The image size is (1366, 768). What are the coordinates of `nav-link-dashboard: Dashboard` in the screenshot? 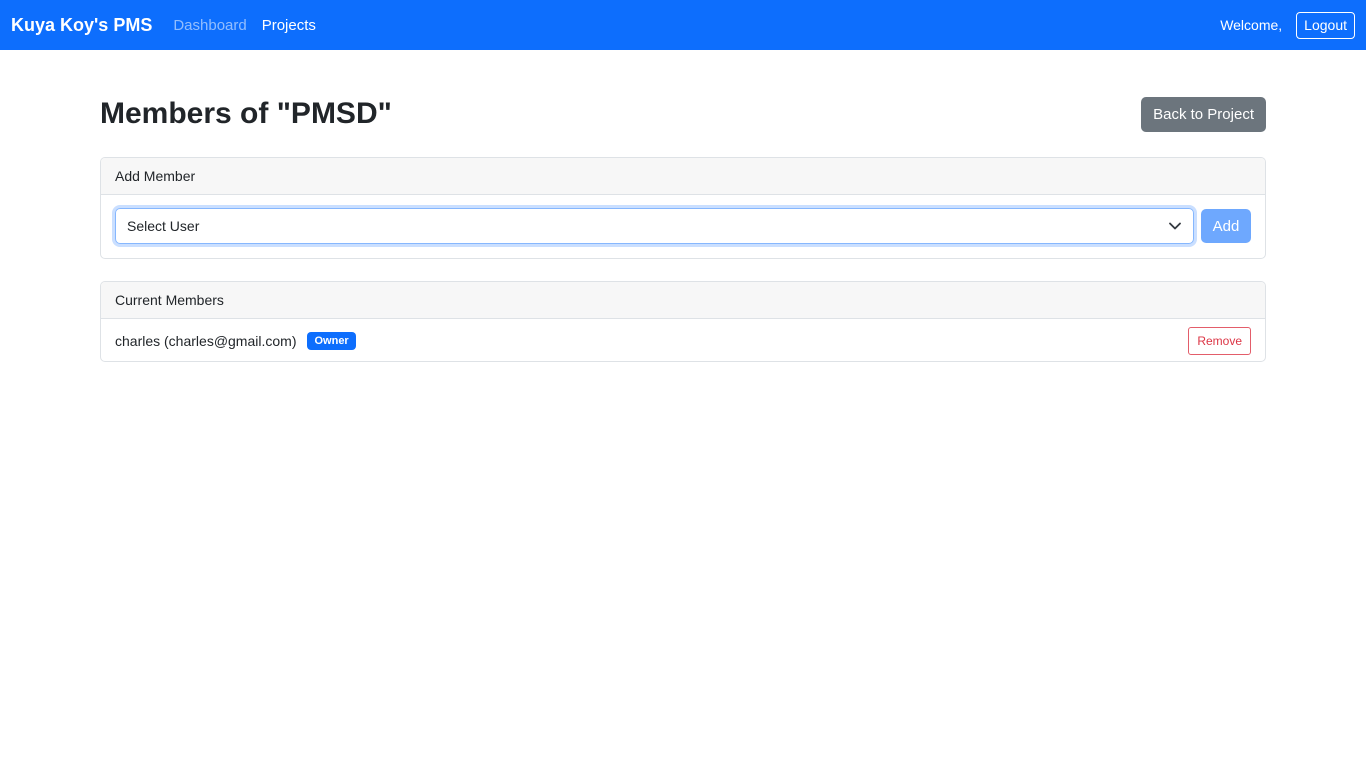 It's located at (209, 25).